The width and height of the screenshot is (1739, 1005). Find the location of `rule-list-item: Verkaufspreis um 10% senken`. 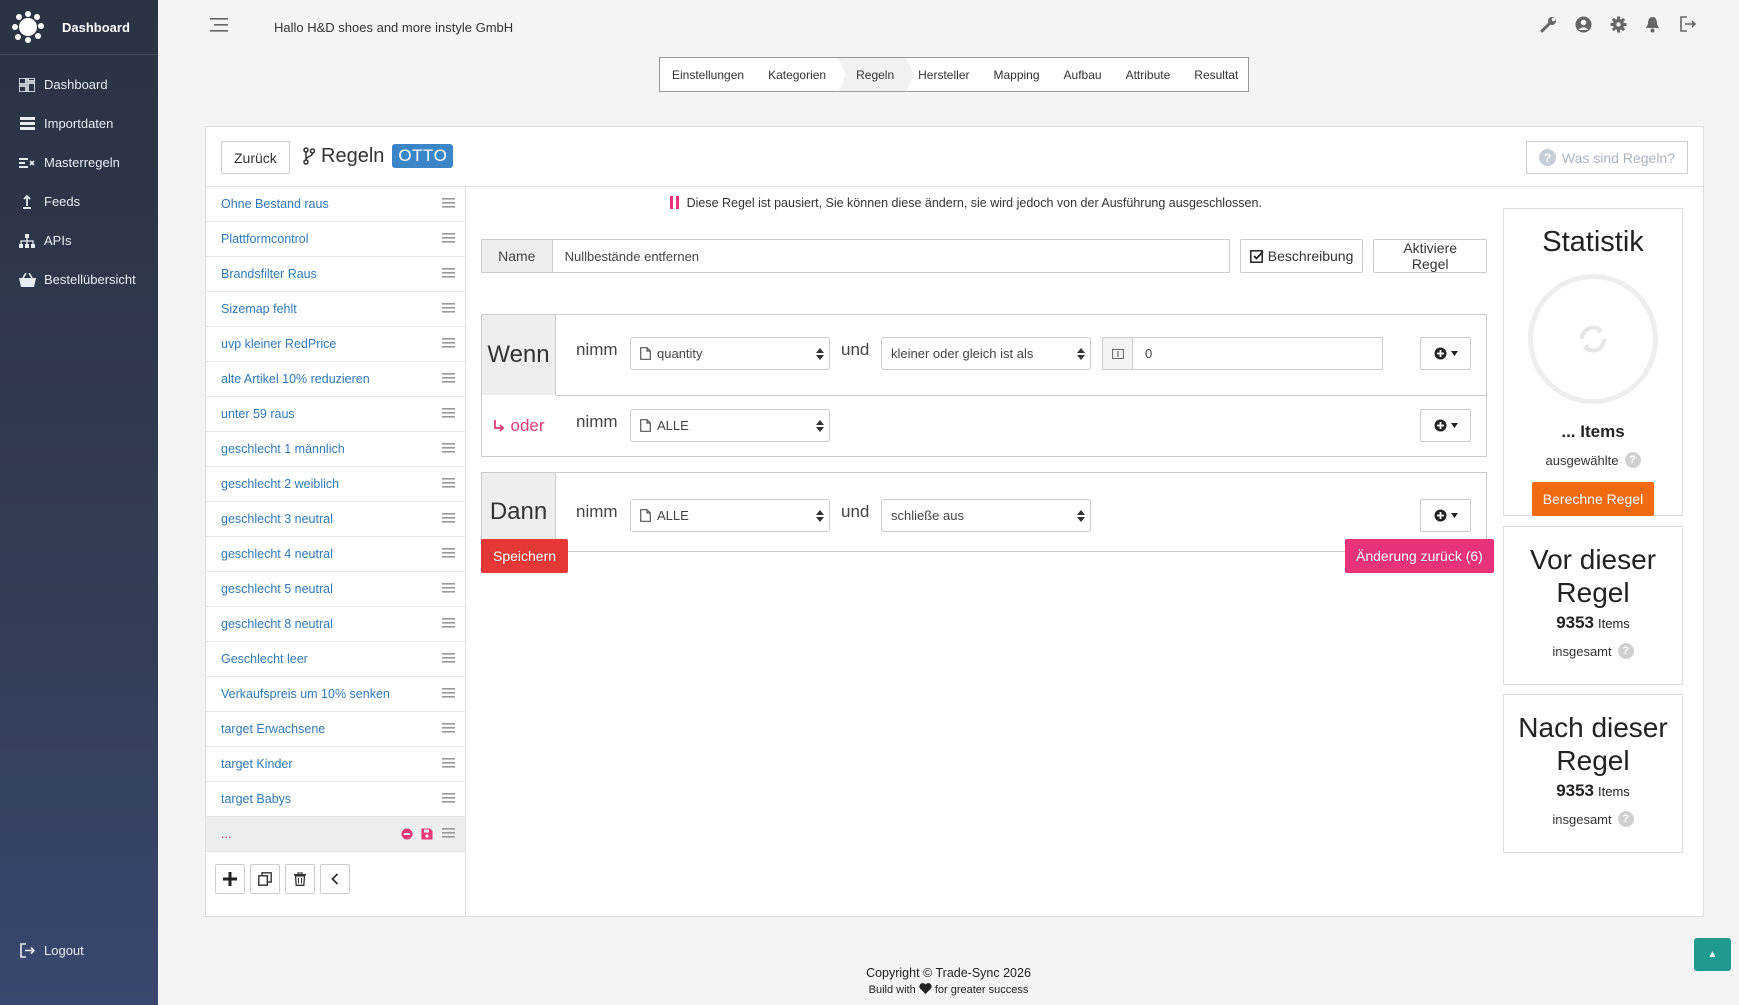

rule-list-item: Verkaufspreis um 10% senken is located at coordinates (335, 694).